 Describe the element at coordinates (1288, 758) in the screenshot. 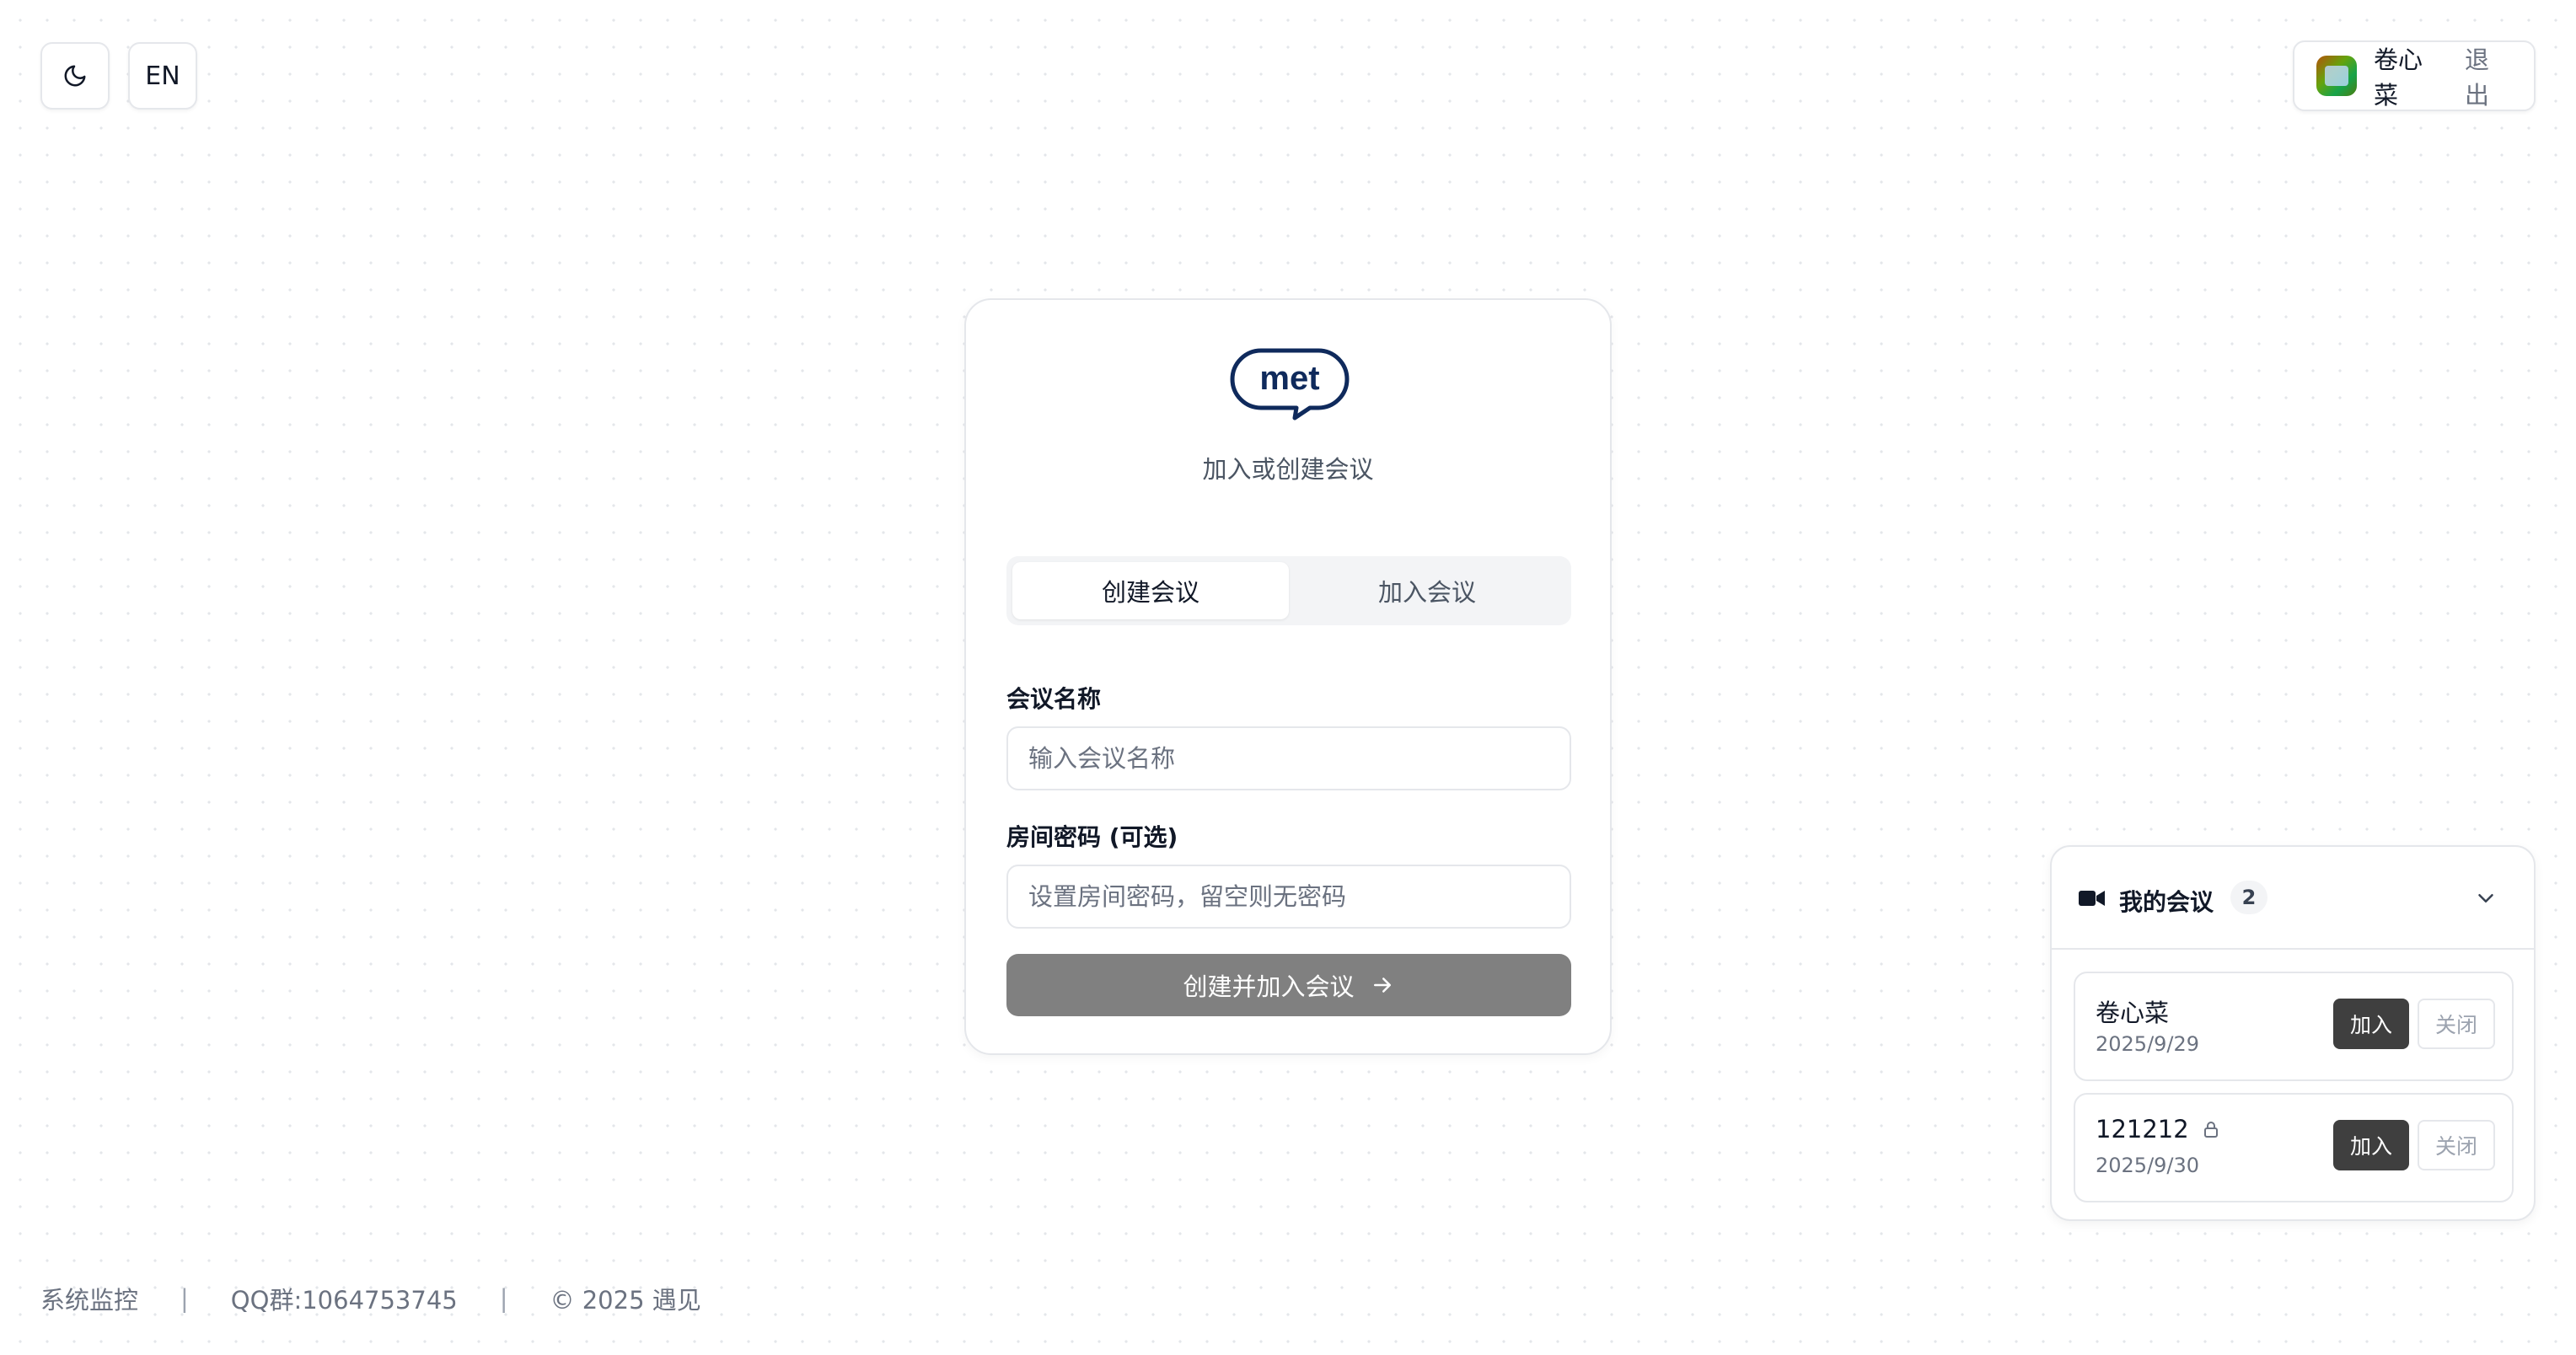

I see `meeting-name-input` at that location.